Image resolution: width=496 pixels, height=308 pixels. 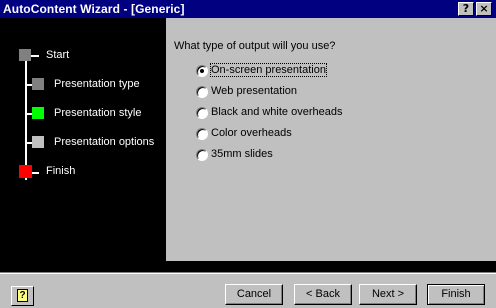 What do you see at coordinates (98, 113) in the screenshot?
I see `step-label-style: Presentation style` at bounding box center [98, 113].